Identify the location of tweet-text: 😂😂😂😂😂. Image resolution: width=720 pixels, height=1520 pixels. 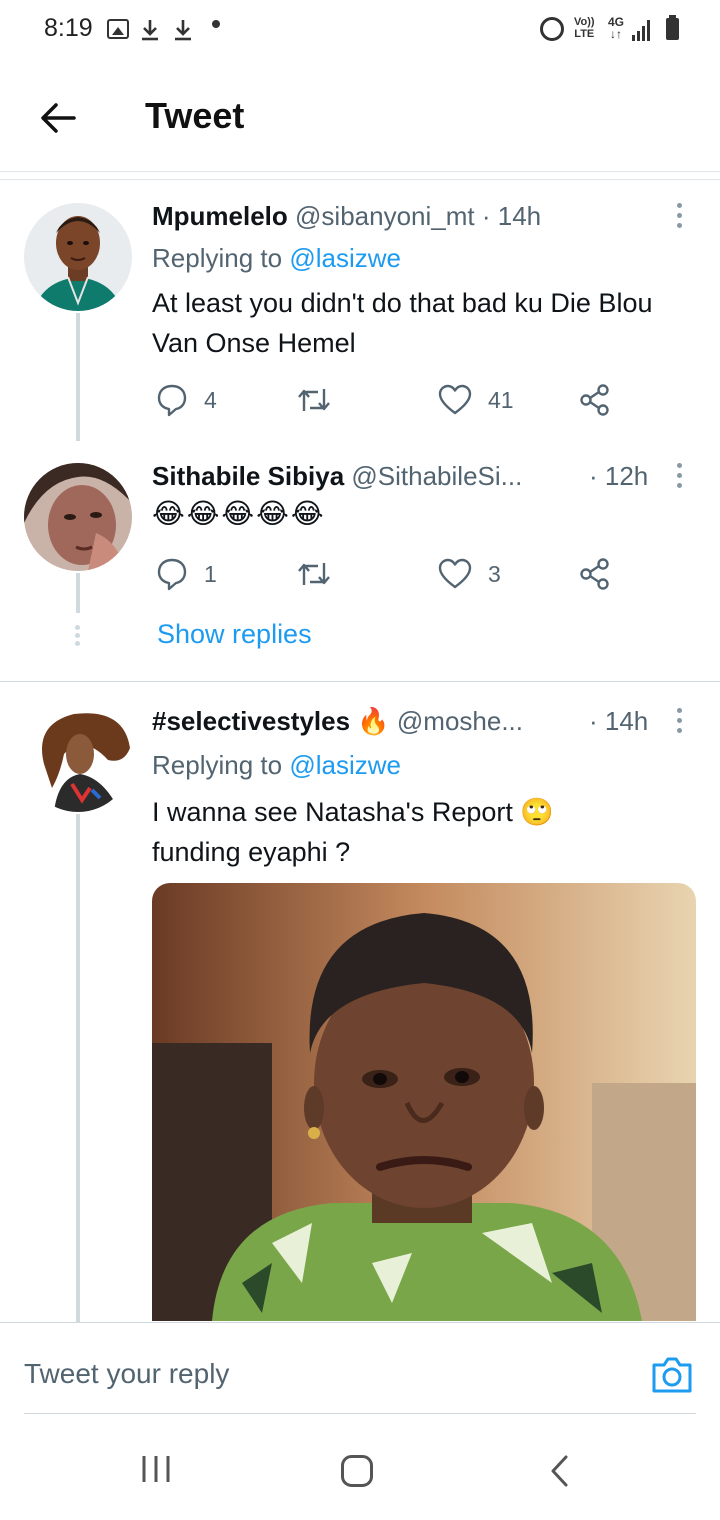
(239, 513).